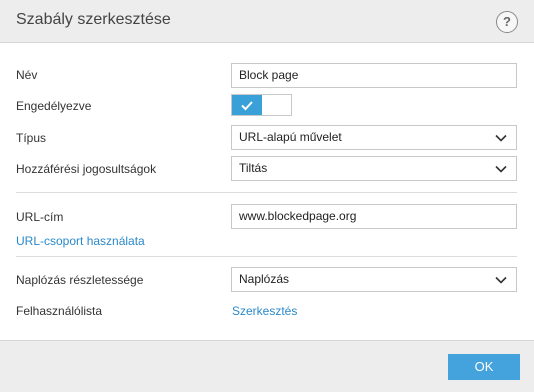  Describe the element at coordinates (374, 216) in the screenshot. I see `url-input: www.blockedpage.org` at that location.